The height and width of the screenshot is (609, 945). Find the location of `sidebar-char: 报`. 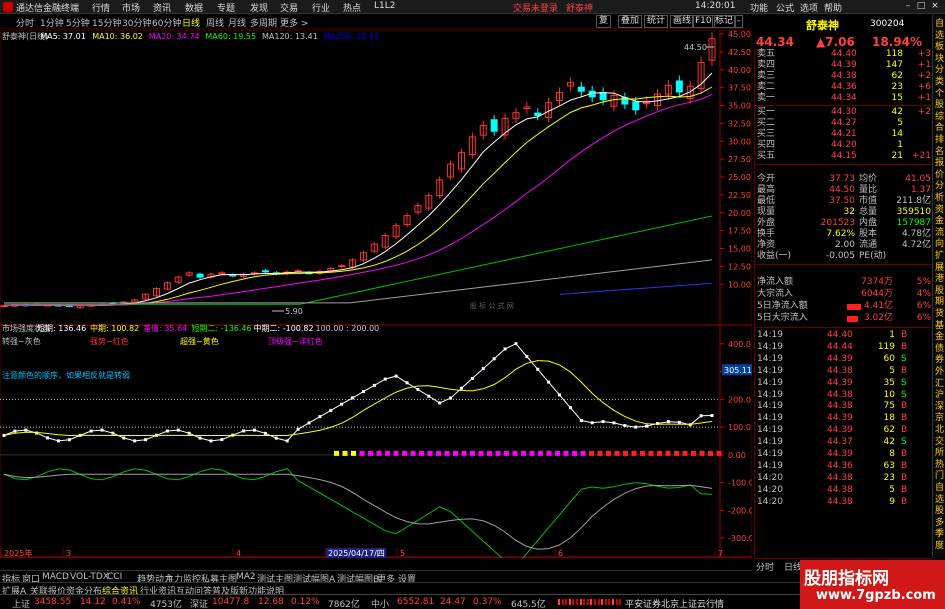

sidebar-char: 报 is located at coordinates (939, 163).